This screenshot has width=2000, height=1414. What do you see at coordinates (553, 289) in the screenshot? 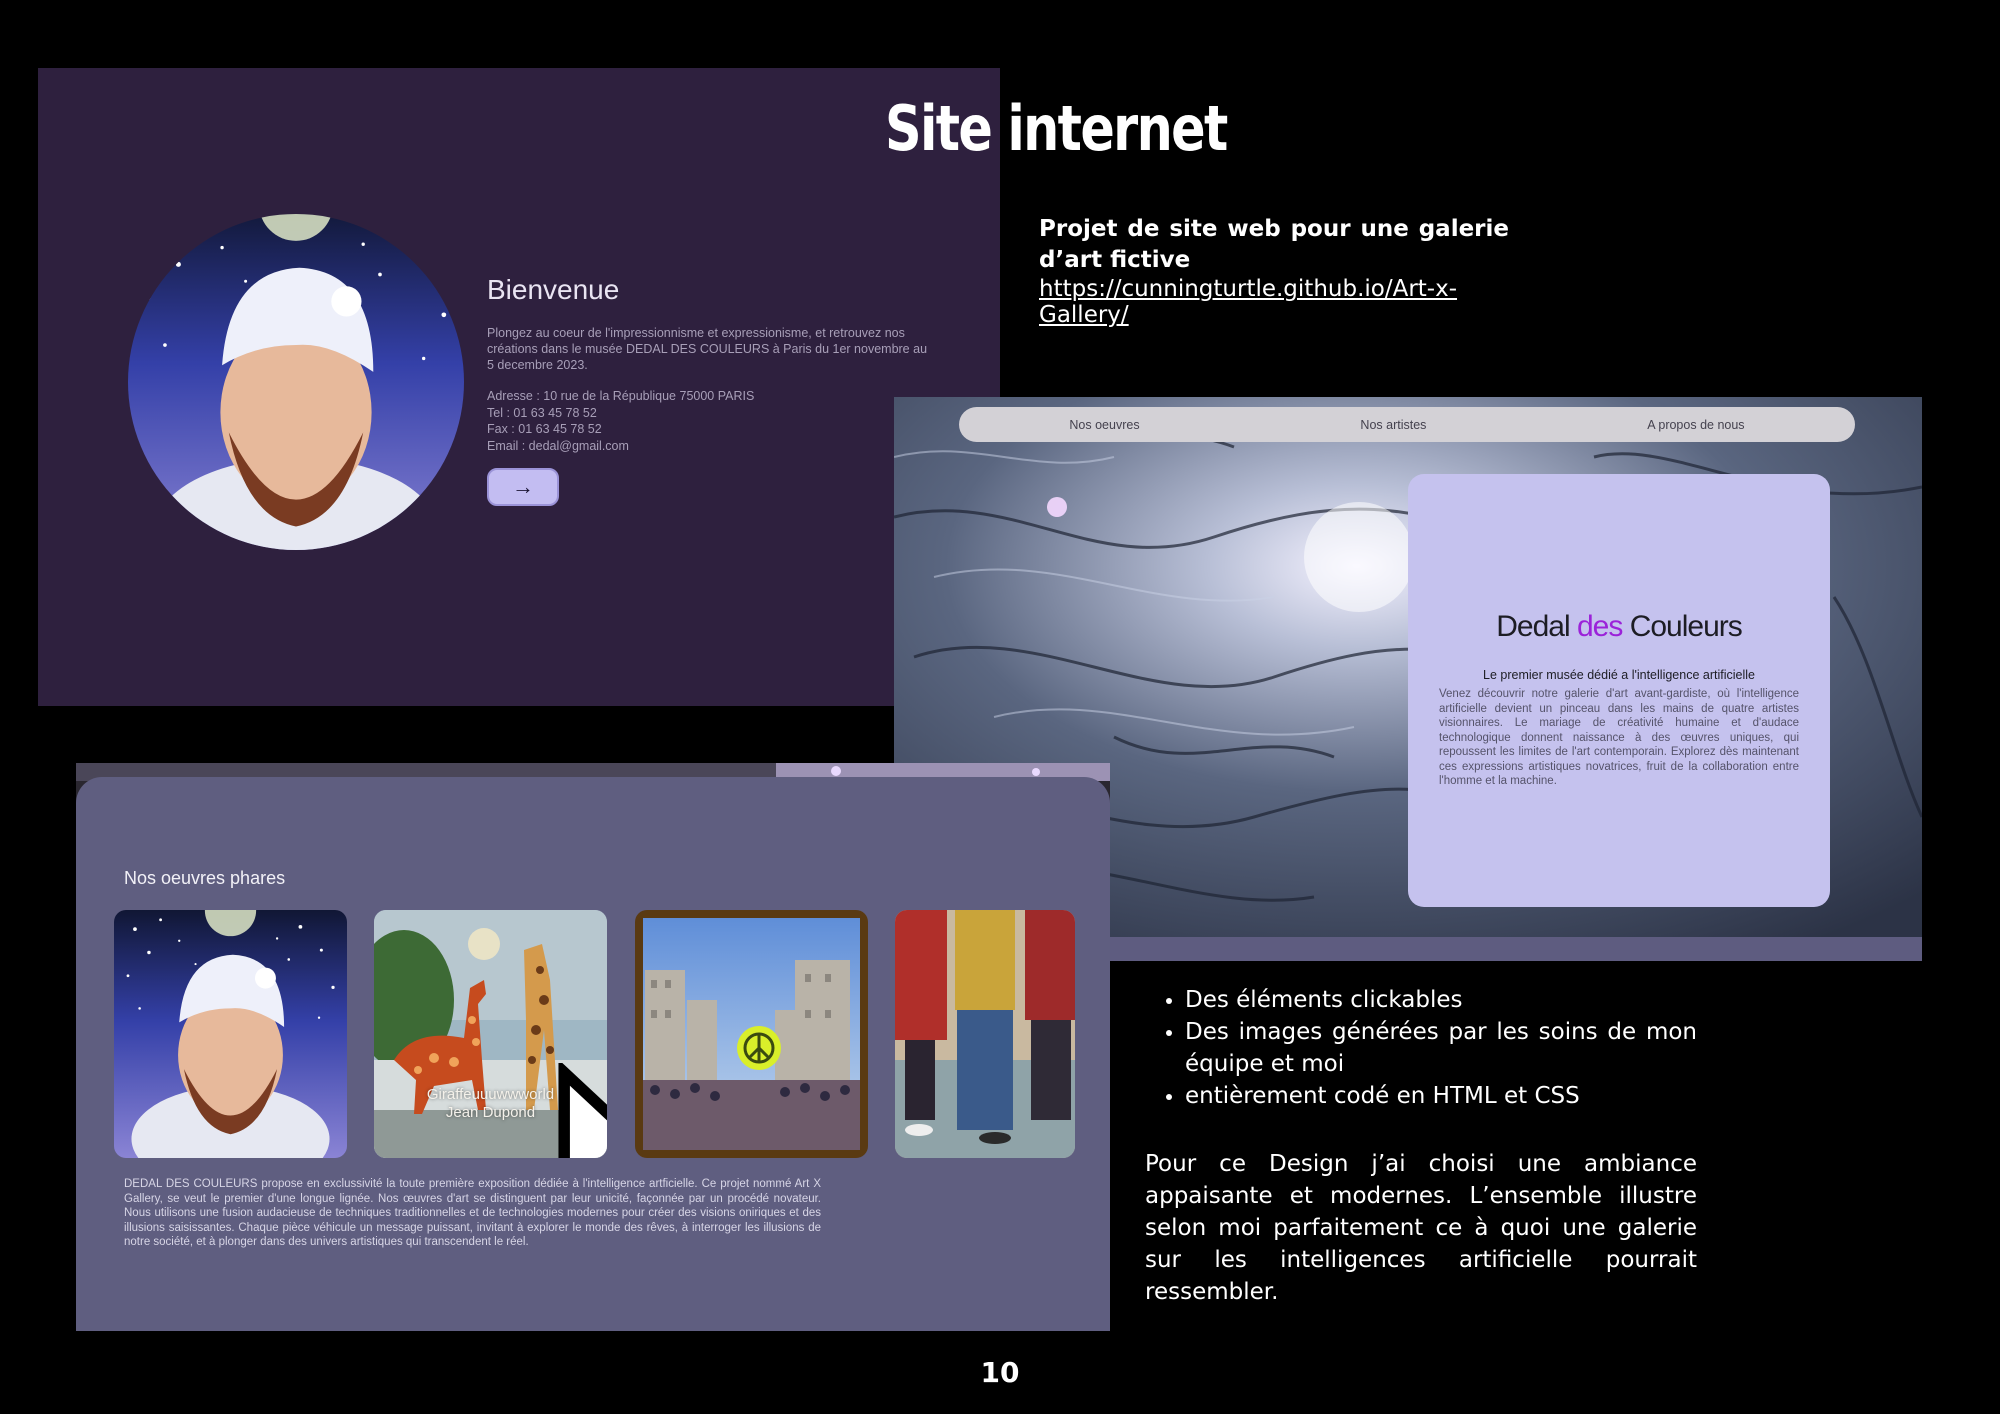
I see `welcome-title: Bienvenue` at bounding box center [553, 289].